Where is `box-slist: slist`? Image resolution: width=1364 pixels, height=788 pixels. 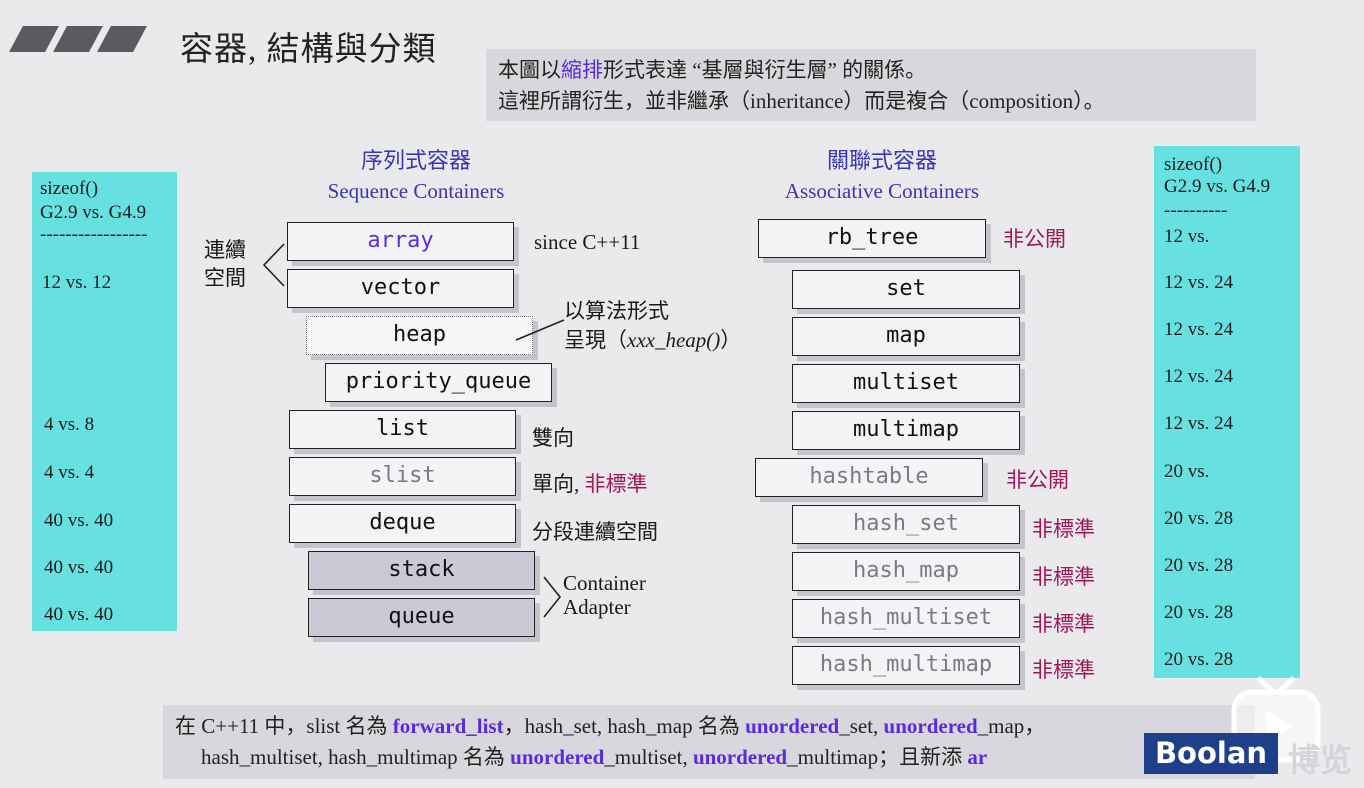
box-slist: slist is located at coordinates (402, 476).